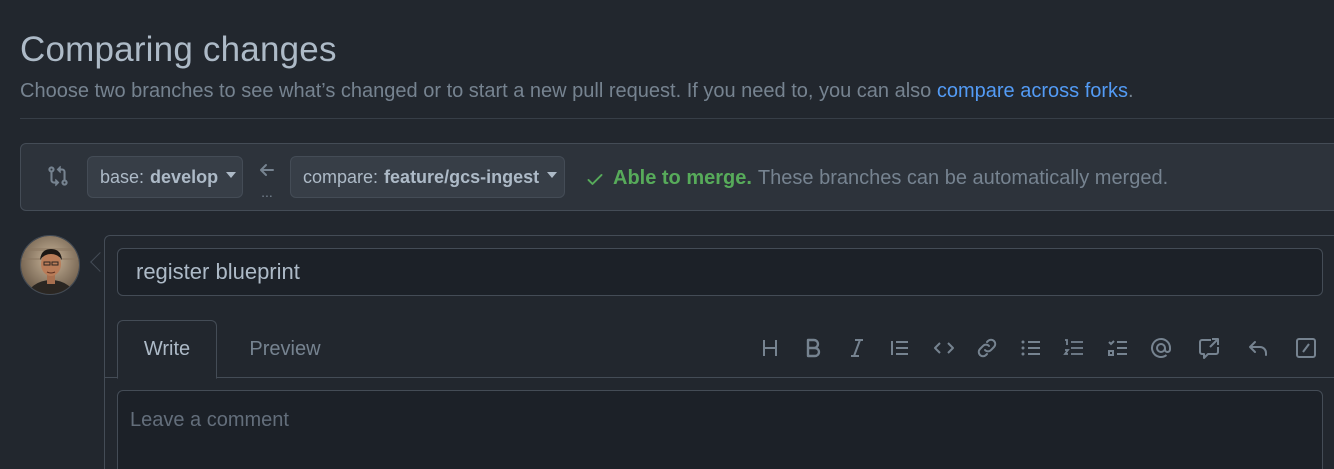 Image resolution: width=1334 pixels, height=469 pixels. What do you see at coordinates (1074, 348) in the screenshot?
I see `ordered-list-icon` at bounding box center [1074, 348].